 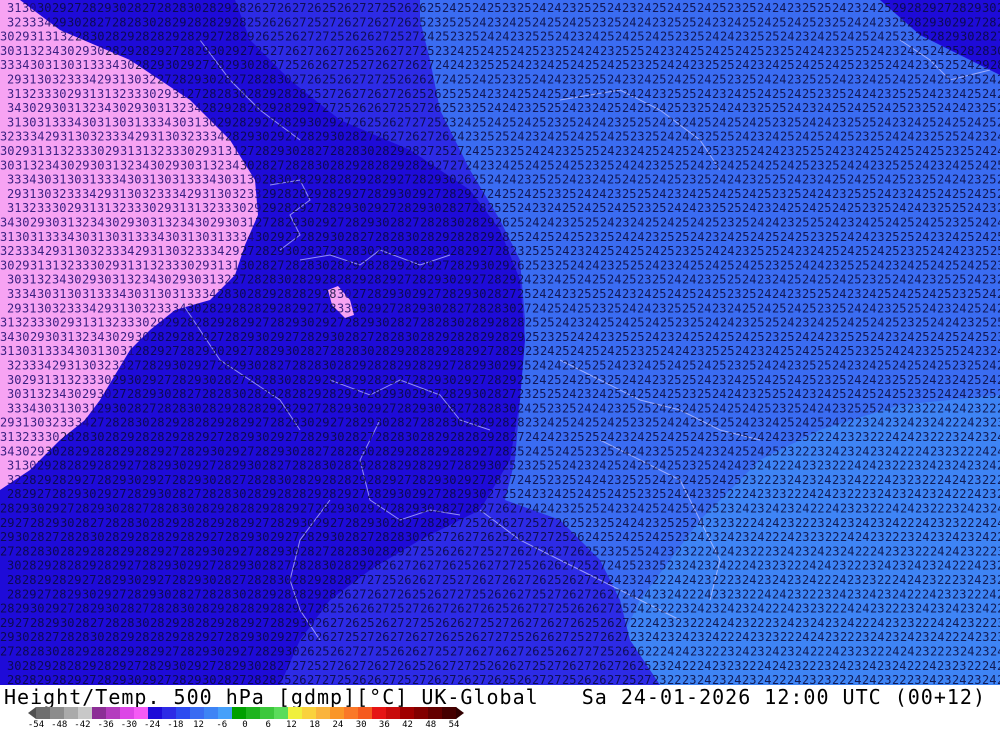 What do you see at coordinates (169, 713) in the screenshot?
I see `colorbar-swatch` at bounding box center [169, 713].